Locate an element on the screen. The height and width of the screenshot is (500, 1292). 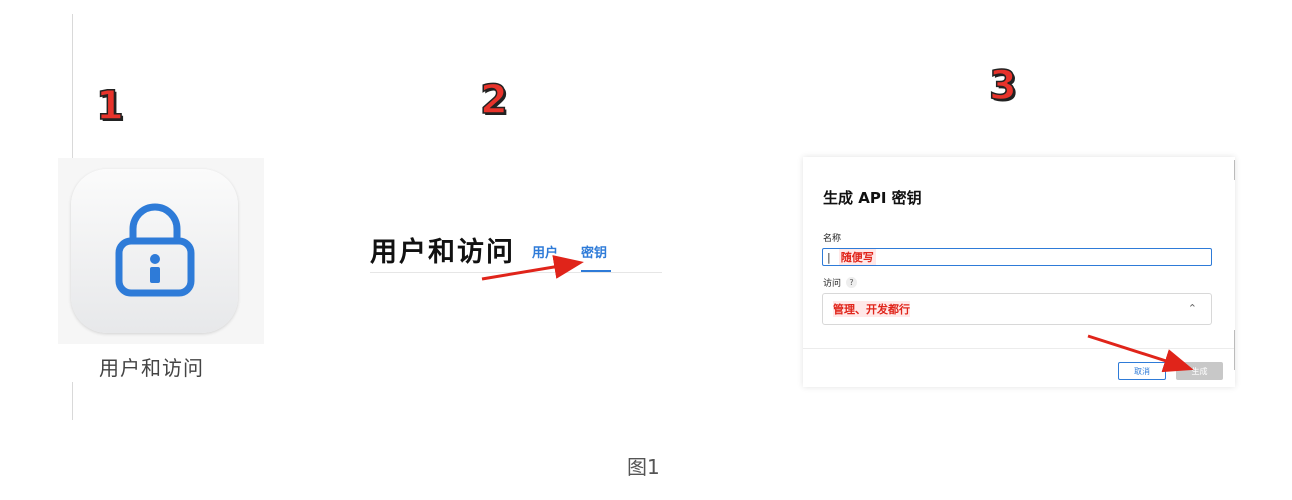
figure-caption: 图1 is located at coordinates (643, 467).